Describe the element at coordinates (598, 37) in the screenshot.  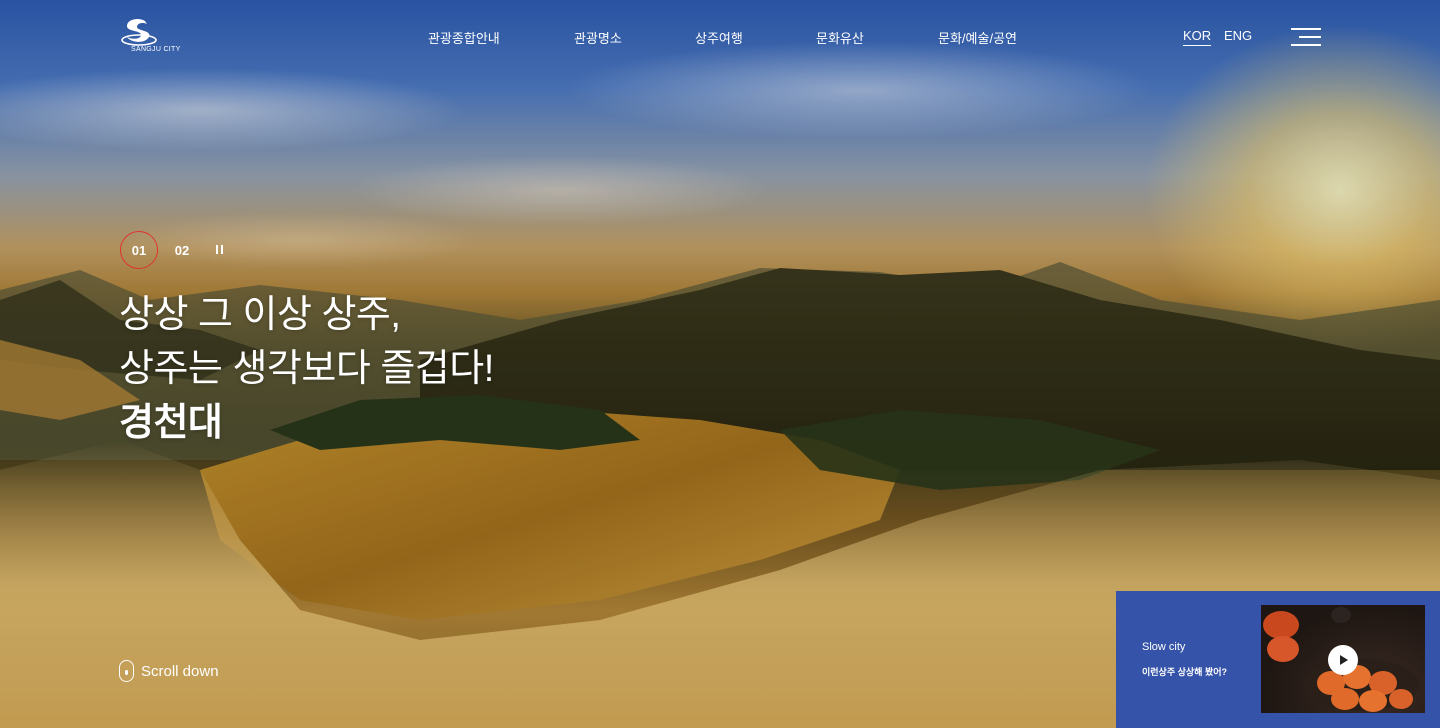
I see `nav-item-attractions: 관광명소` at that location.